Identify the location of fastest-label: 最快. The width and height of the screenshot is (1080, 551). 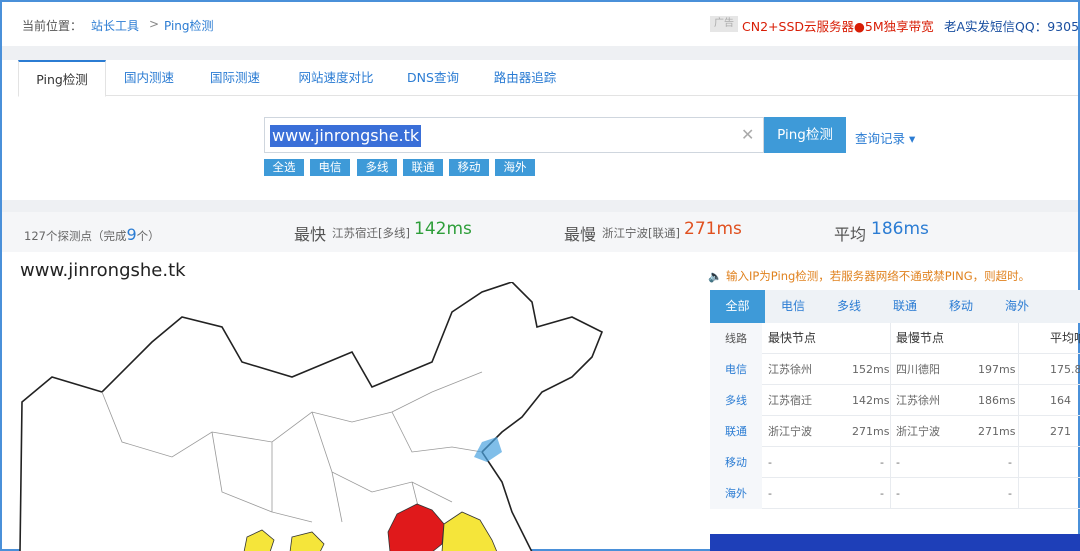
(310, 234).